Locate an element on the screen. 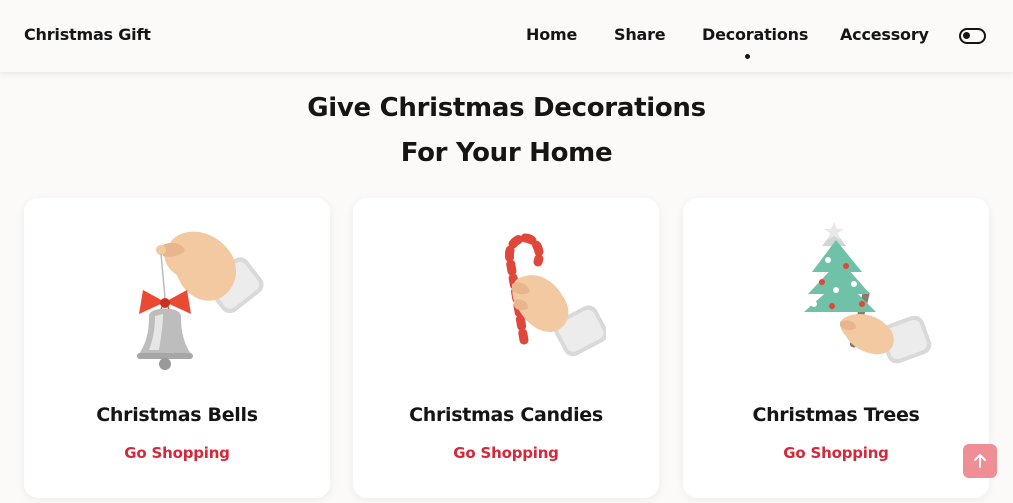 Image resolution: width=1013 pixels, height=503 pixels. nav-decorations: Decorations is located at coordinates (755, 34).